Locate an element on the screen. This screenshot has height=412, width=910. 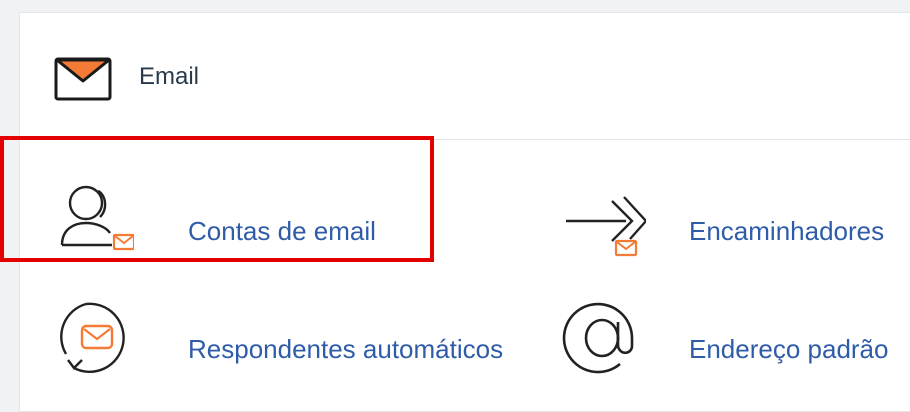
highlight-box is located at coordinates (217, 199).